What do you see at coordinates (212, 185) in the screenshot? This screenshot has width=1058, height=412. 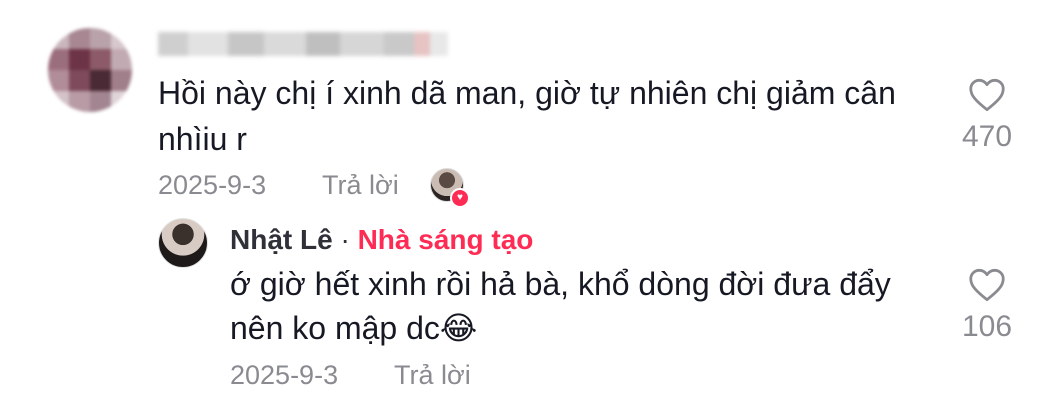 I see `comment-date: 2025-9-3` at bounding box center [212, 185].